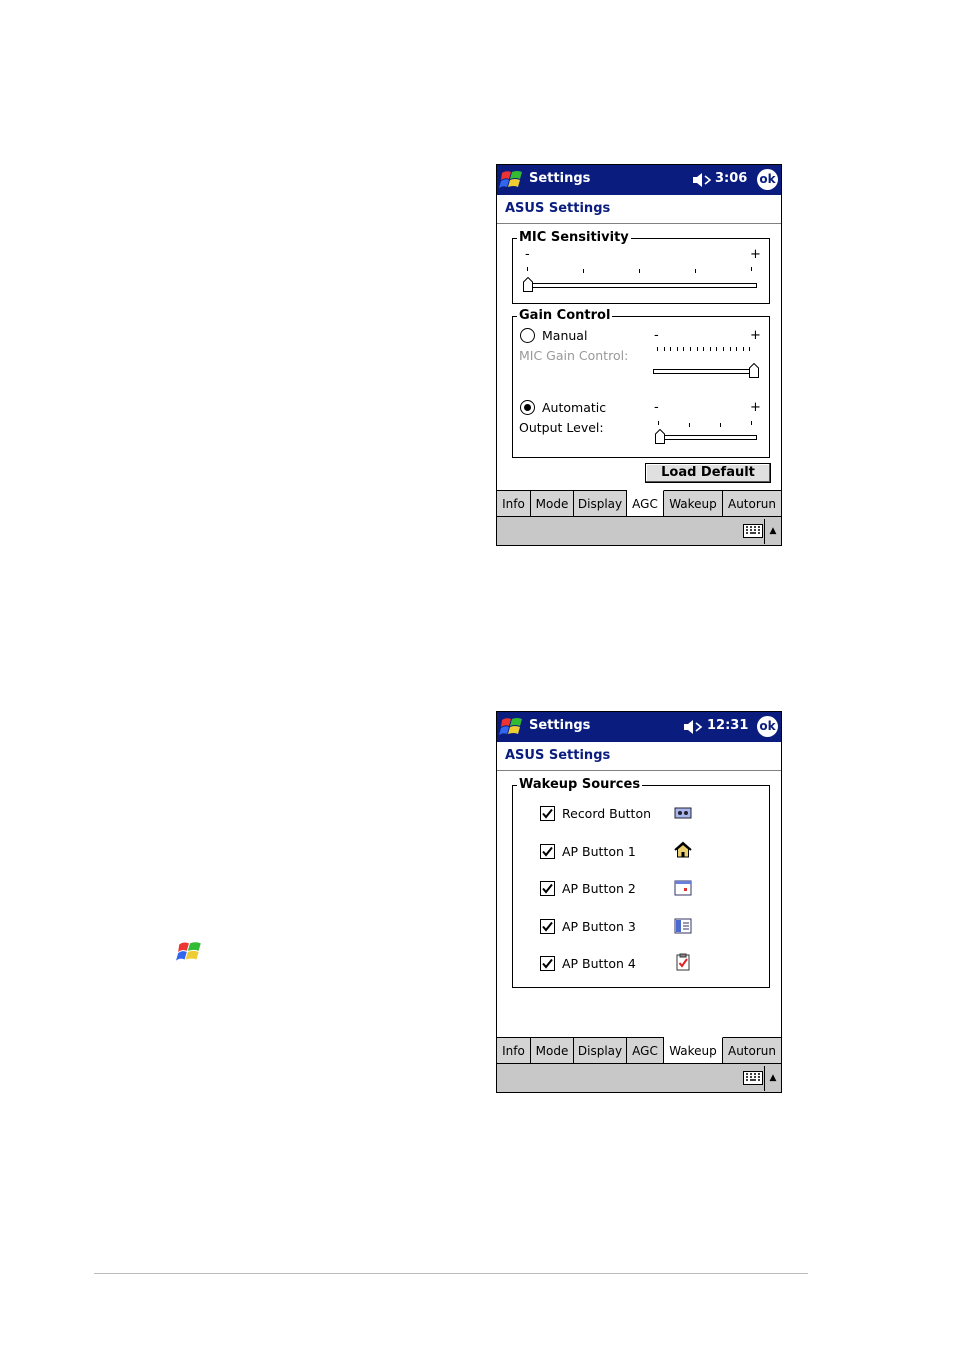  I want to click on mic-plus-label: +, so click(755, 254).